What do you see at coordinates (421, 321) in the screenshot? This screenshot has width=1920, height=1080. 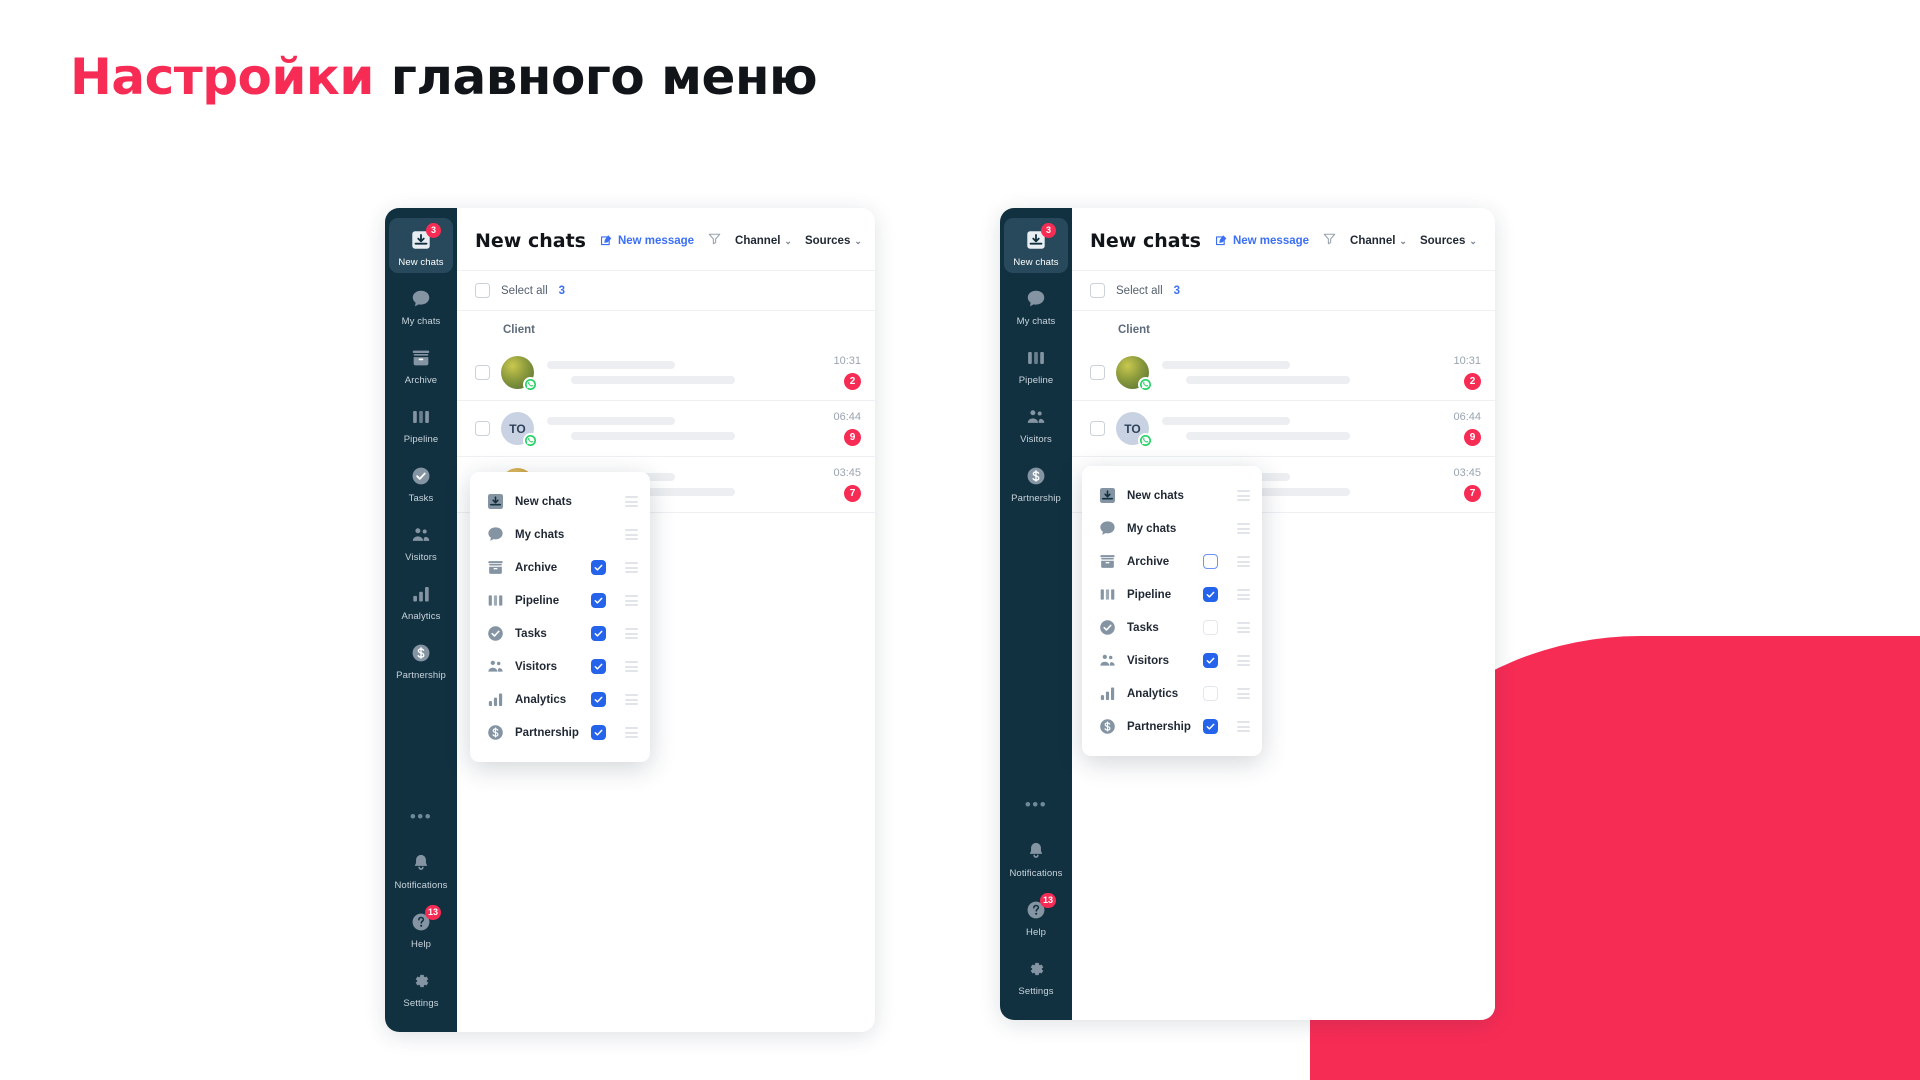 I see `sidebar-item-label: My chats` at bounding box center [421, 321].